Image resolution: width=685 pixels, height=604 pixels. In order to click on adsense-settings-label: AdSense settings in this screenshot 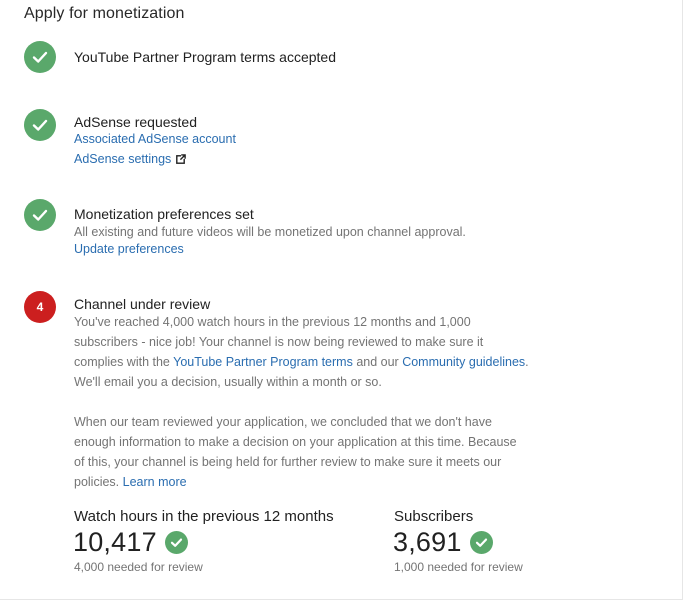, I will do `click(123, 159)`.